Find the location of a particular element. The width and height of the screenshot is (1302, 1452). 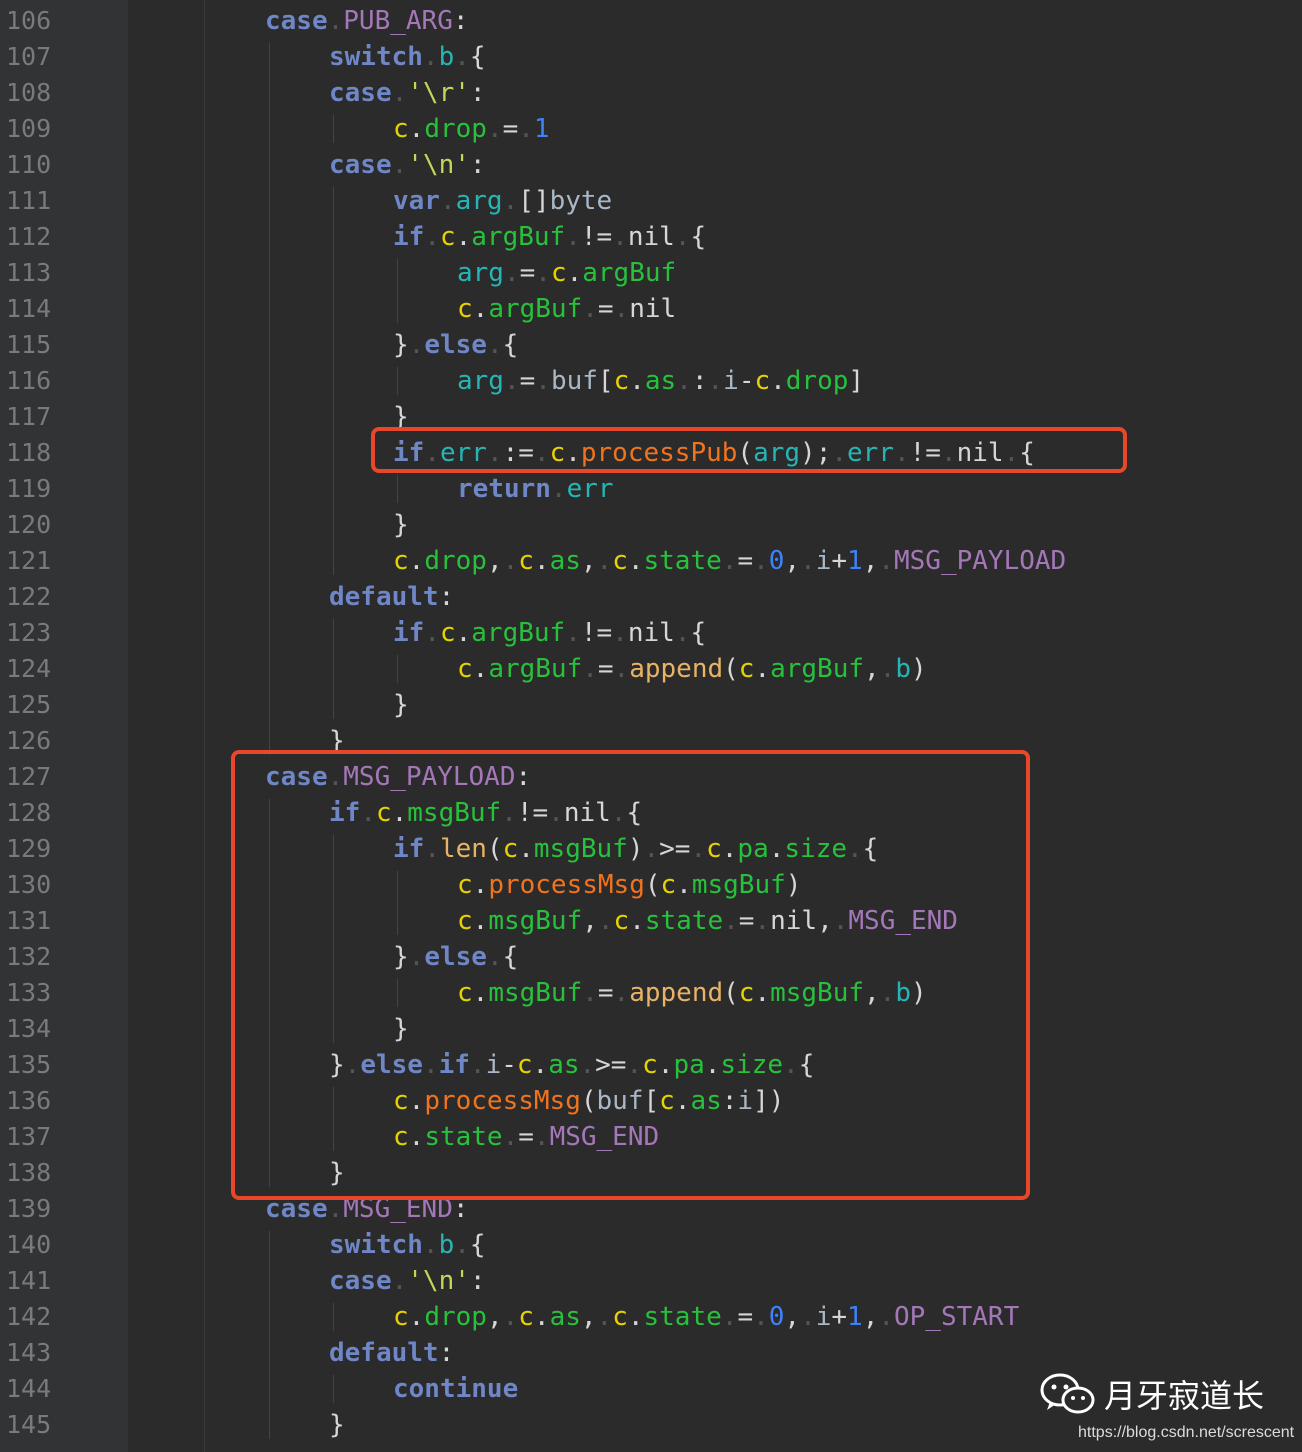

line-number: 128 is located at coordinates (29, 812).